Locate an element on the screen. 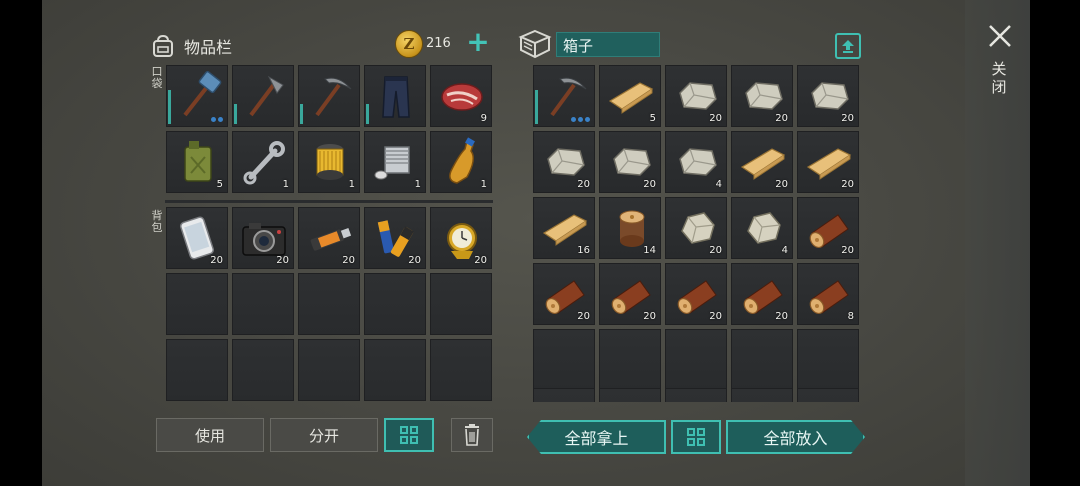 The height and width of the screenshot is (486, 1080). item-slot-sledgehammer is located at coordinates (197, 96).